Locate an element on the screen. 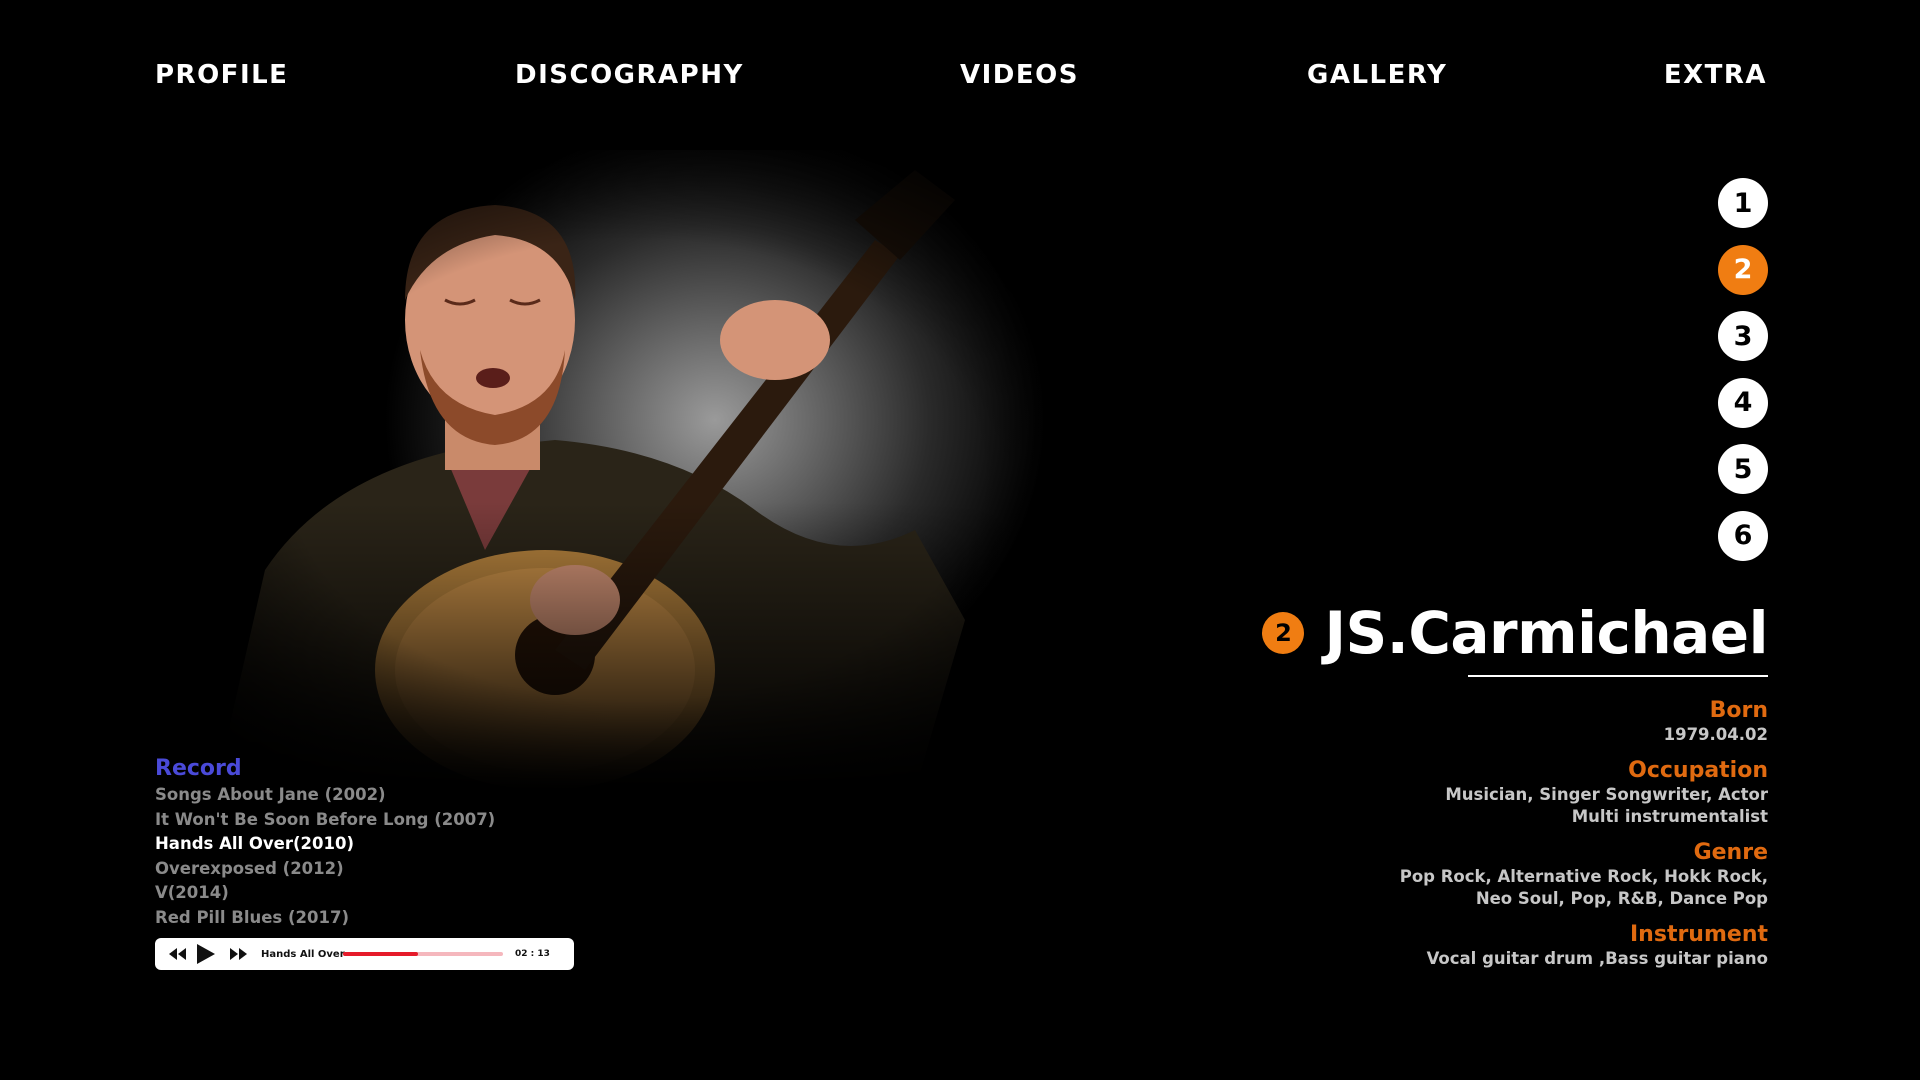 The image size is (1920, 1080). progress-bar is located at coordinates (423, 954).